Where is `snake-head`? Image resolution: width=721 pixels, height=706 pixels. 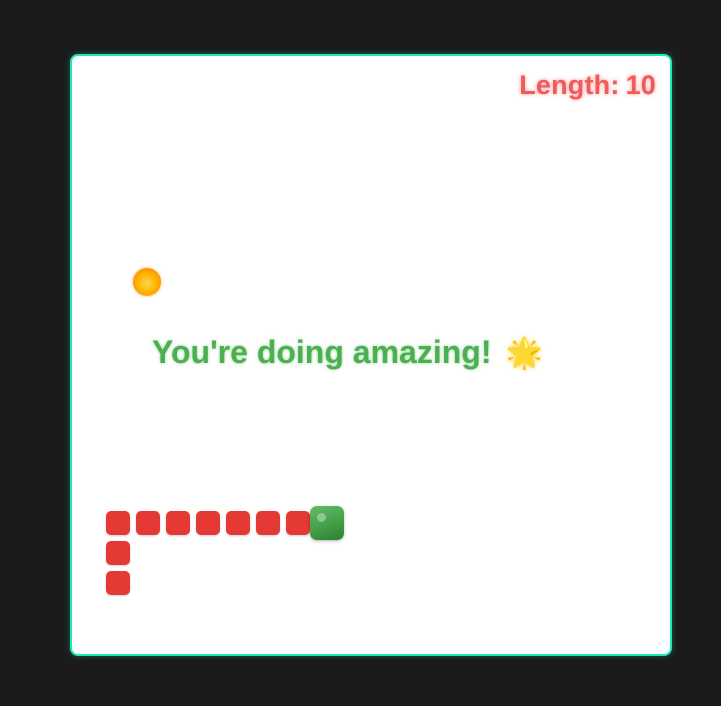
snake-head is located at coordinates (327, 523).